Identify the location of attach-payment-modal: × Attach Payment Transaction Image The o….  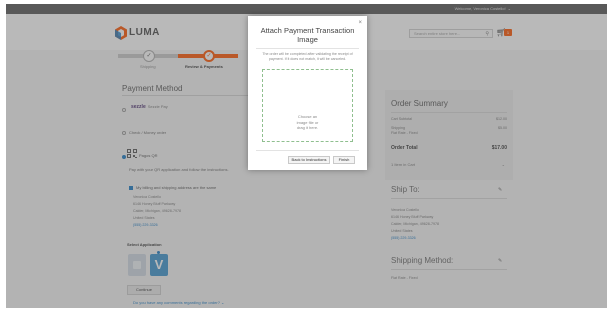
(307, 93).